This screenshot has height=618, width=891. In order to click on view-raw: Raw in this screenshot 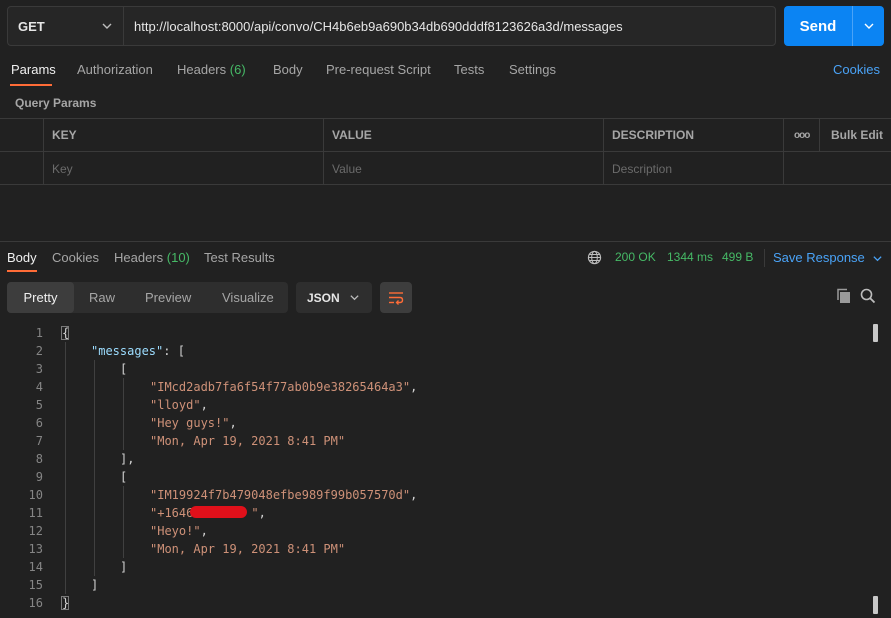, I will do `click(102, 297)`.